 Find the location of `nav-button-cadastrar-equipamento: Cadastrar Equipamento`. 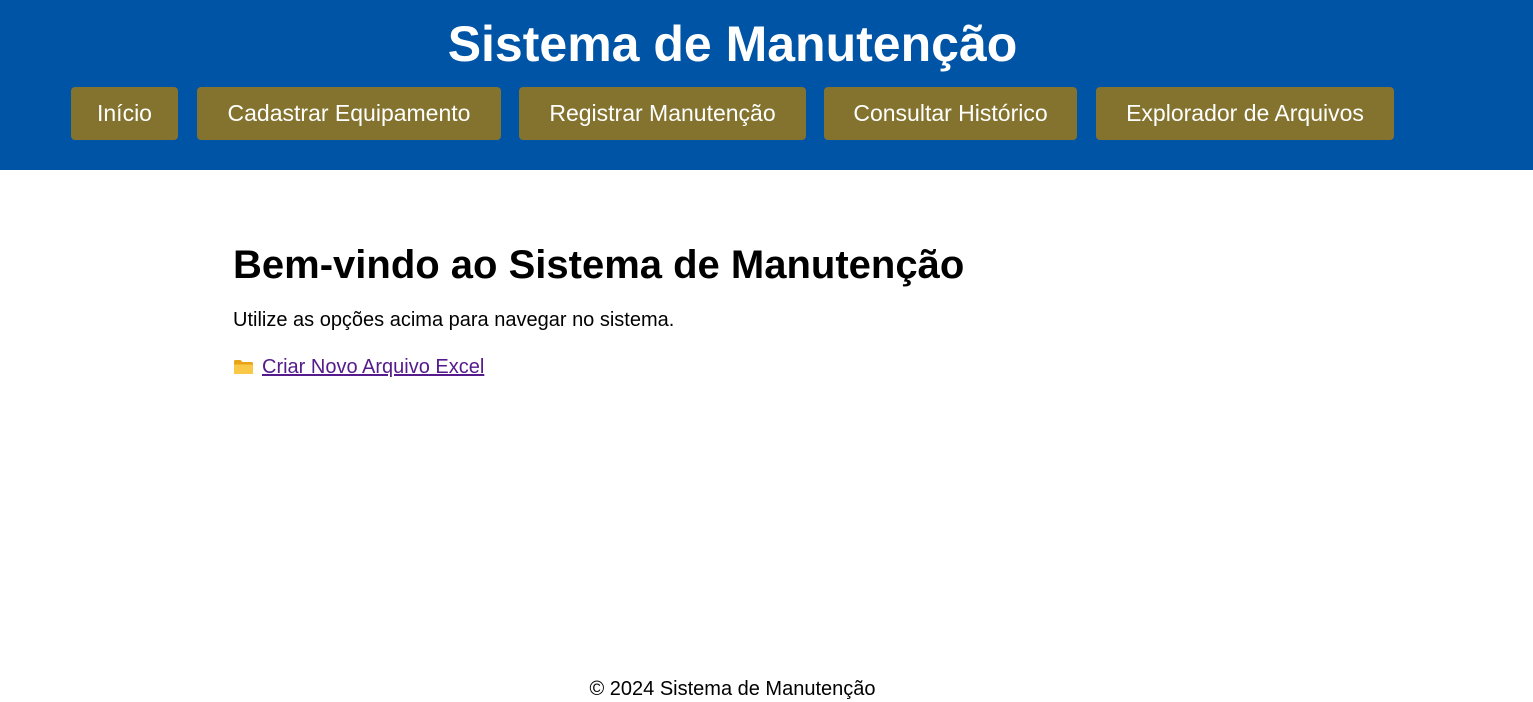

nav-button-cadastrar-equipamento: Cadastrar Equipamento is located at coordinates (349, 113).